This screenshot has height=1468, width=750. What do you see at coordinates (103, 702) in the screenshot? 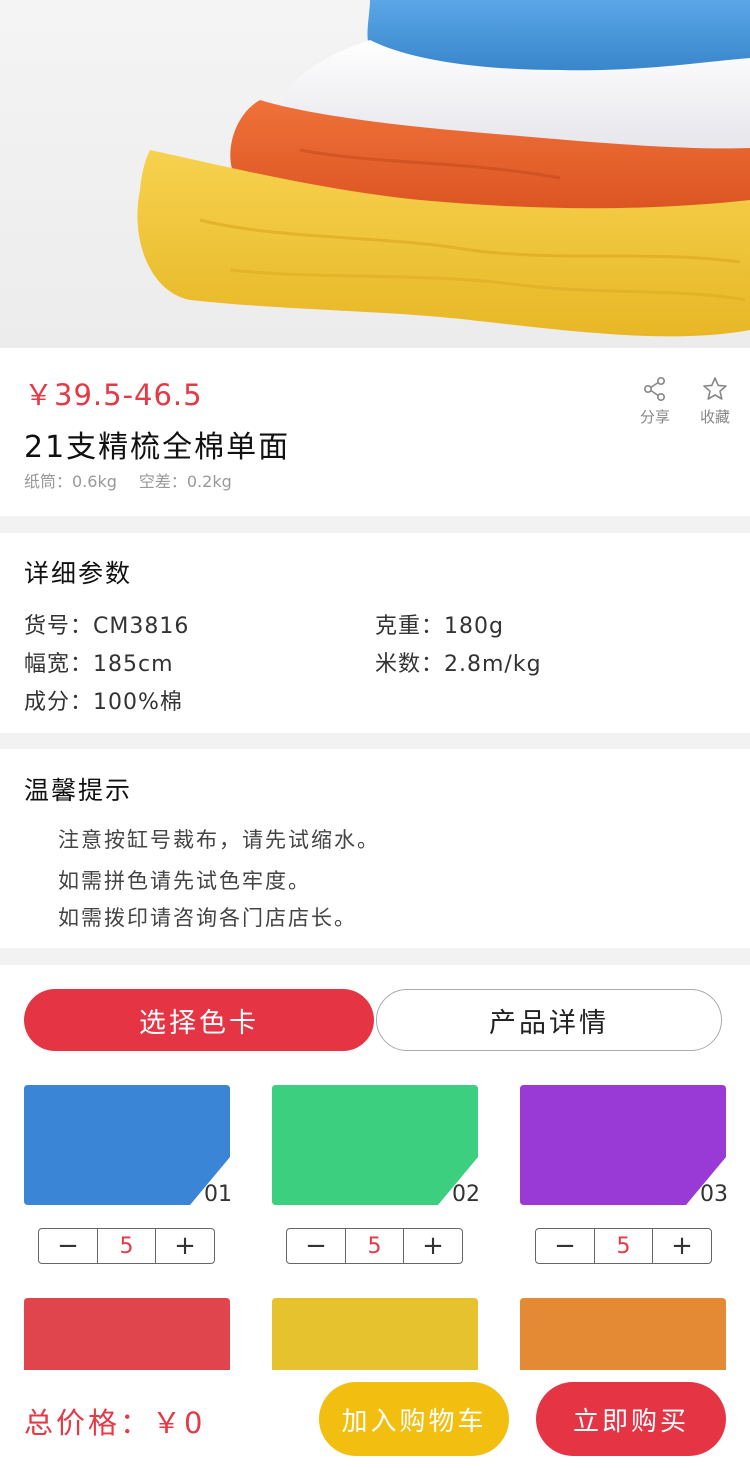
I see `param-composition: 成分：100%棉` at bounding box center [103, 702].